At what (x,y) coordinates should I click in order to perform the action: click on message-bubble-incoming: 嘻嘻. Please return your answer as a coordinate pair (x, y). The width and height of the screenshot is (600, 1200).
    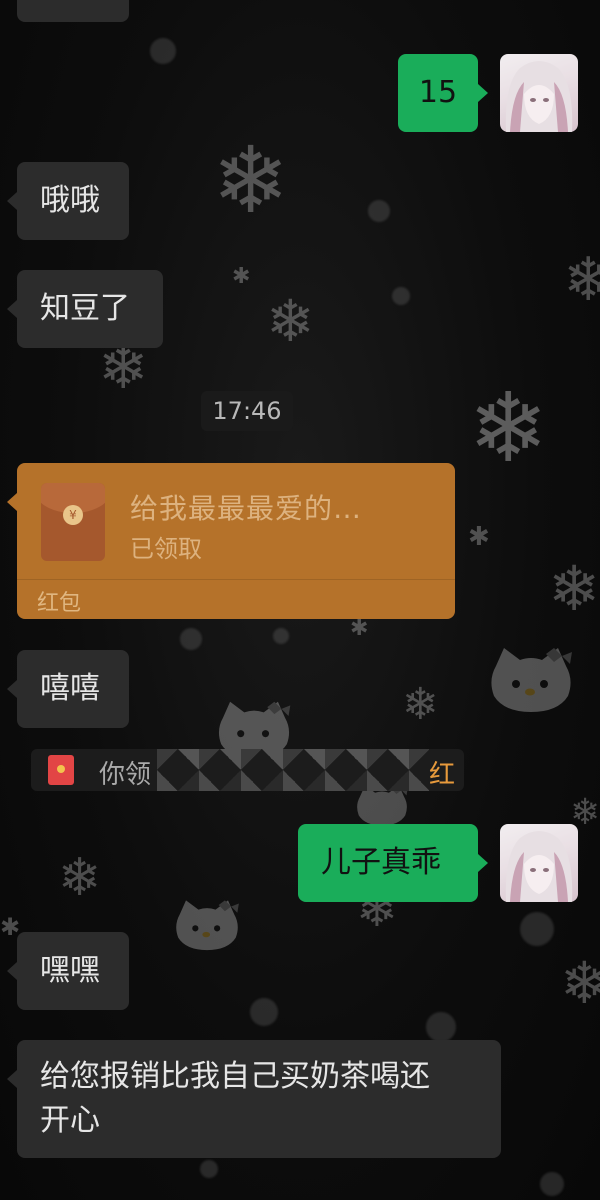
    Looking at the image, I should click on (68, 689).